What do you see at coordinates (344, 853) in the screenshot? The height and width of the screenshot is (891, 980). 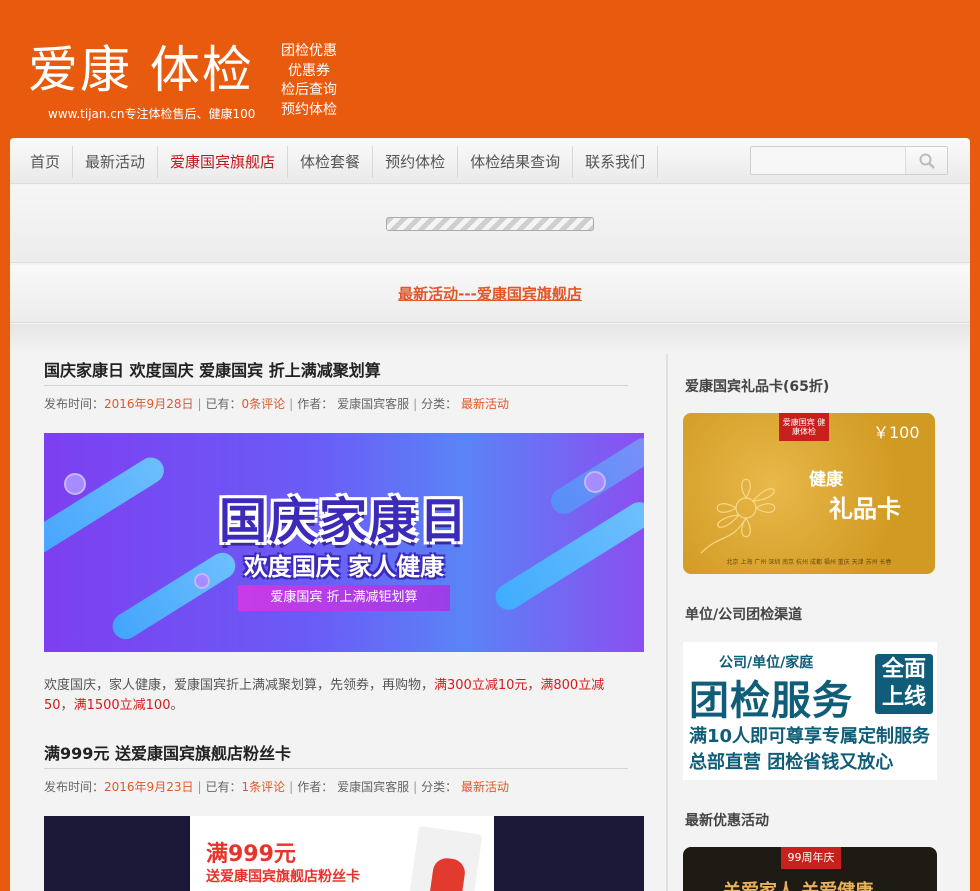 I see `post-banner-image: 满999元 送爱康国宾旗舰店粉丝卡` at bounding box center [344, 853].